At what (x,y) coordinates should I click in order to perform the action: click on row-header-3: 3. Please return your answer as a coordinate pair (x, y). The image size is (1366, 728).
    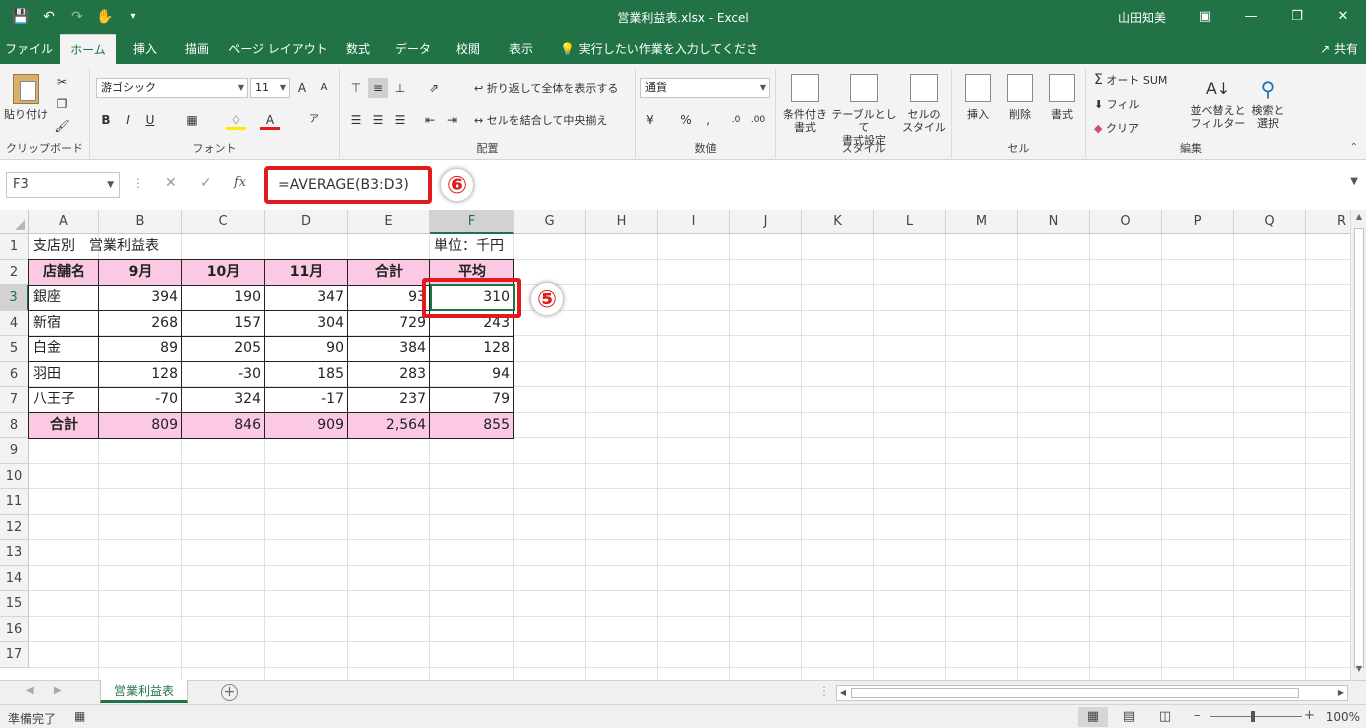
    Looking at the image, I should click on (14, 298).